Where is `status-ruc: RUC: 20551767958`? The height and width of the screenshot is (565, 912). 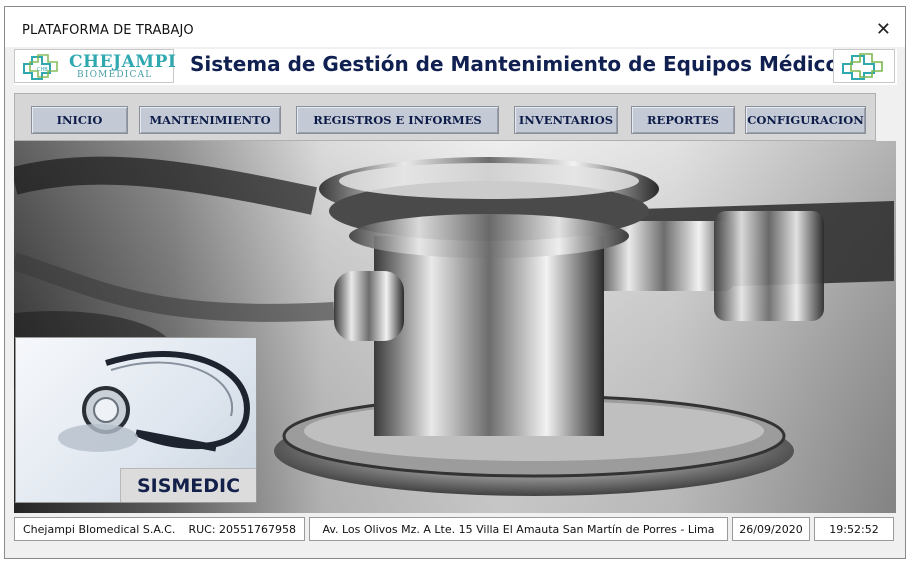 status-ruc: RUC: 20551767958 is located at coordinates (242, 529).